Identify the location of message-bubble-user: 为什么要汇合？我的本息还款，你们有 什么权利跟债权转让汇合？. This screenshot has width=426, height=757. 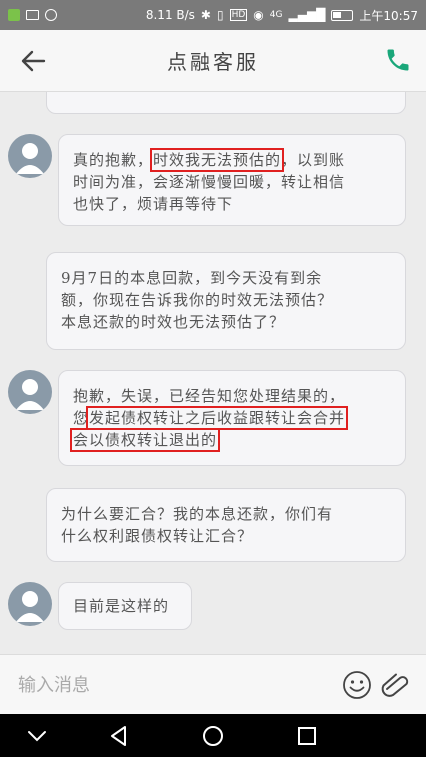
(226, 525).